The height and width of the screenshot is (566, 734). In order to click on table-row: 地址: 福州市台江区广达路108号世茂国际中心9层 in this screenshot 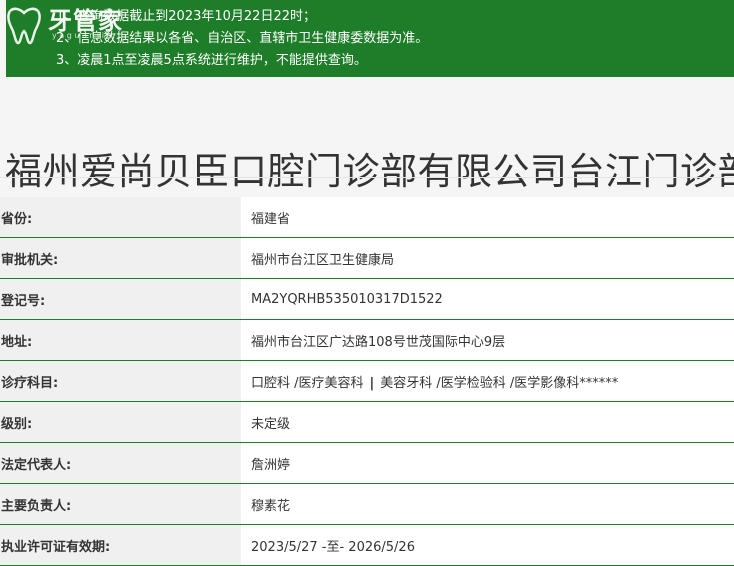, I will do `click(367, 340)`.